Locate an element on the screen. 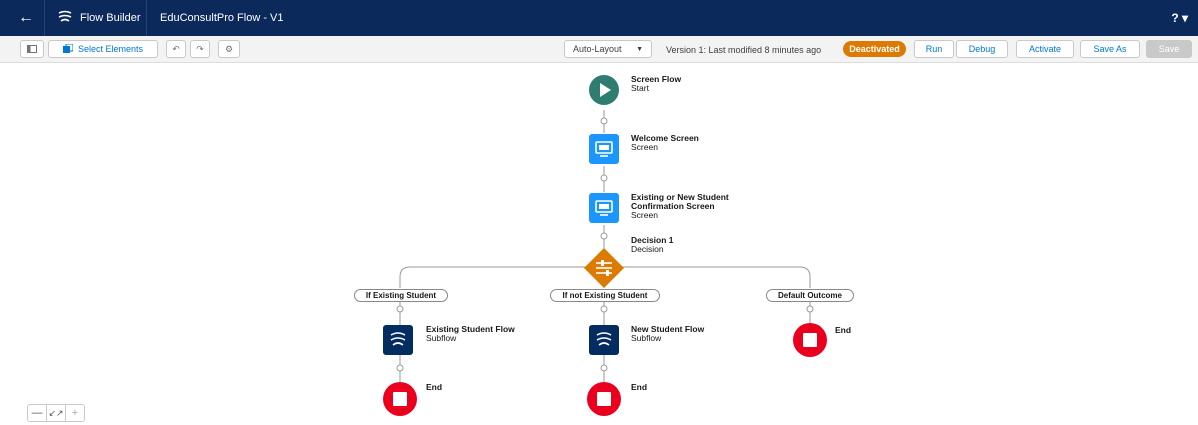 The width and height of the screenshot is (1198, 425). new-student-subflow-node is located at coordinates (604, 340).